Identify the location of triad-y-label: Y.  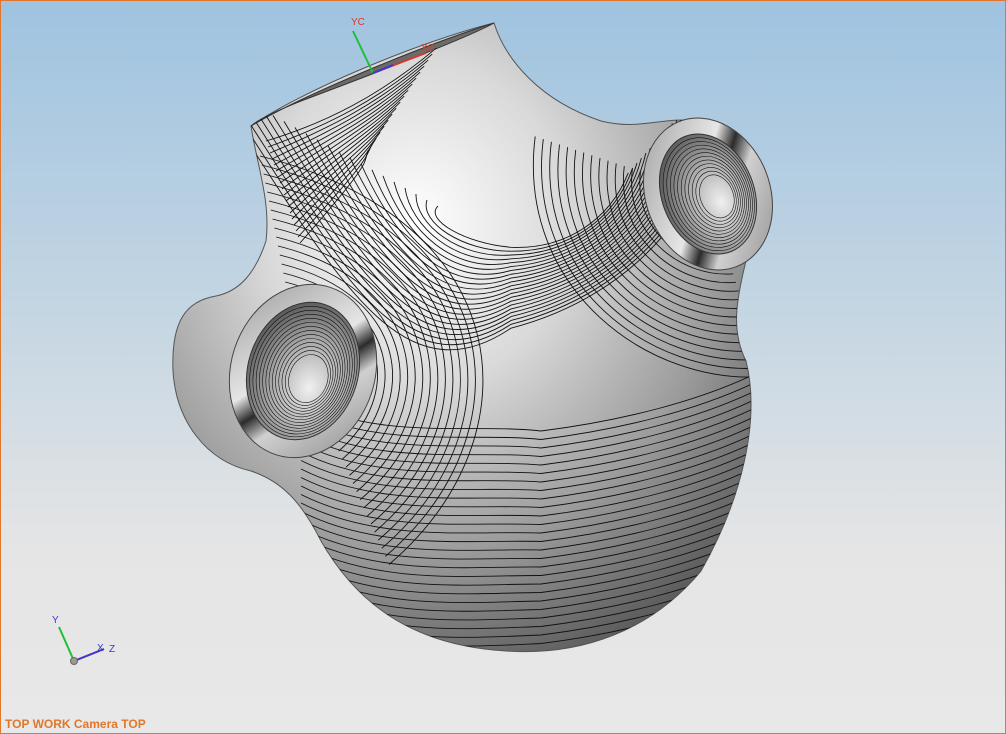
(55, 620).